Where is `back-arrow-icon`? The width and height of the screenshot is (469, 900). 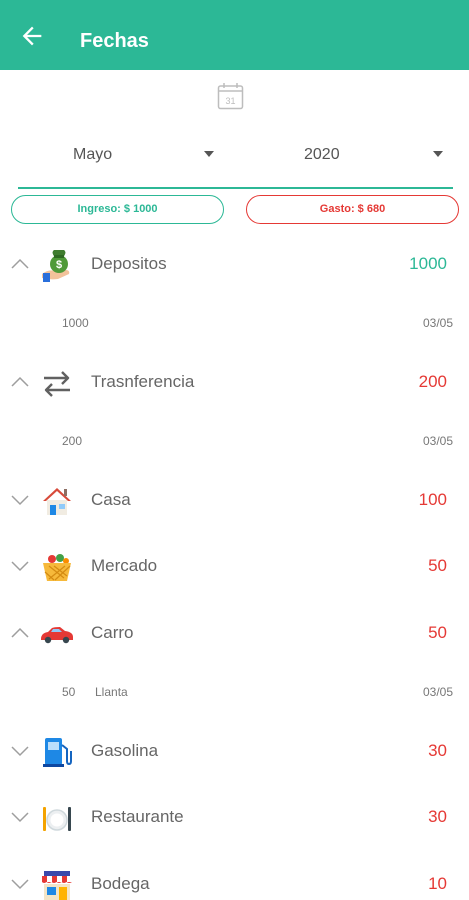 back-arrow-icon is located at coordinates (32, 36).